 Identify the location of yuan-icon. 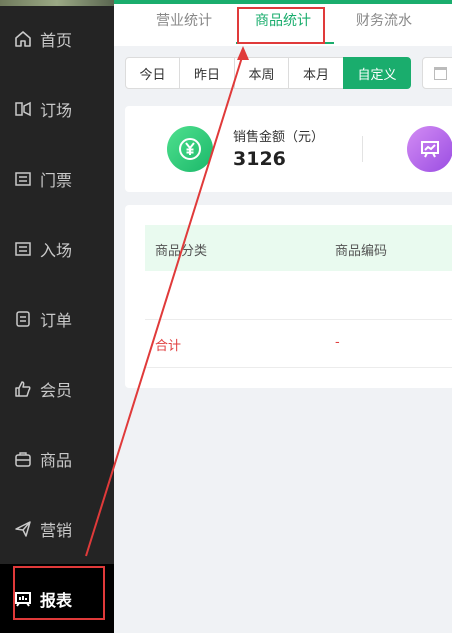
(190, 149).